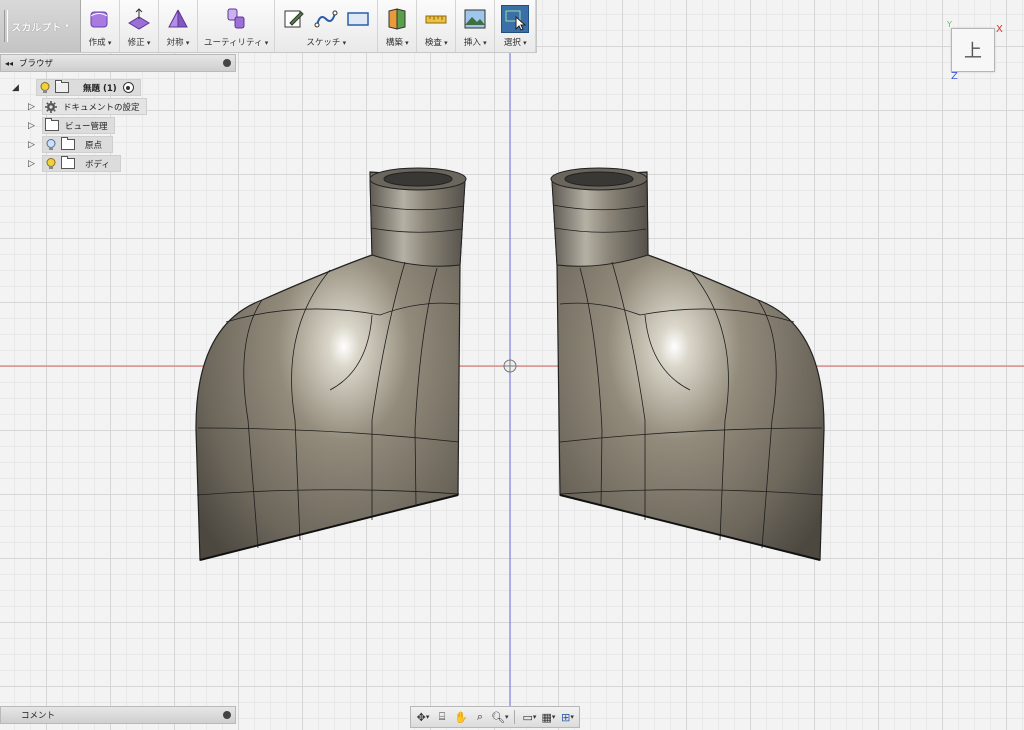 This screenshot has width=1024, height=730. I want to click on create-sketch-icon, so click(294, 19).